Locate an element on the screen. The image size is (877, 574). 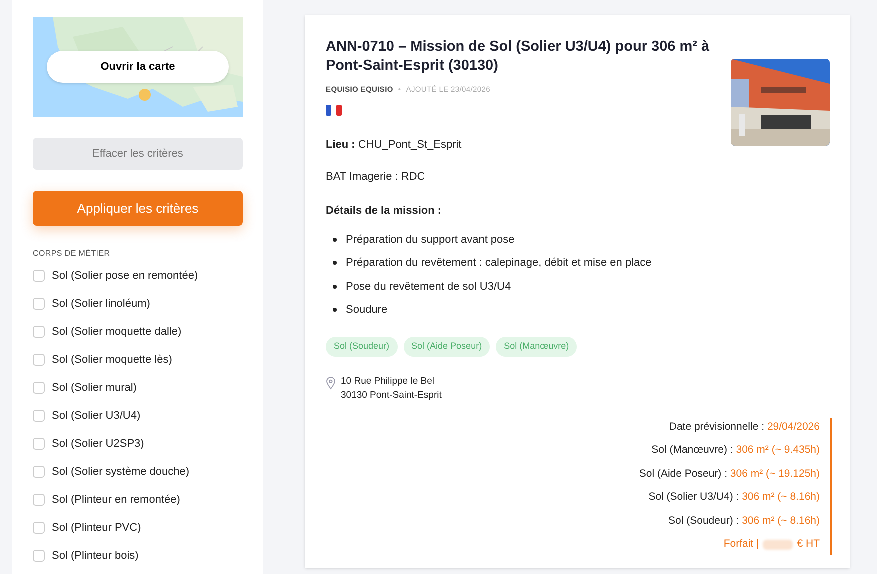
french-flag-icon is located at coordinates (334, 110).